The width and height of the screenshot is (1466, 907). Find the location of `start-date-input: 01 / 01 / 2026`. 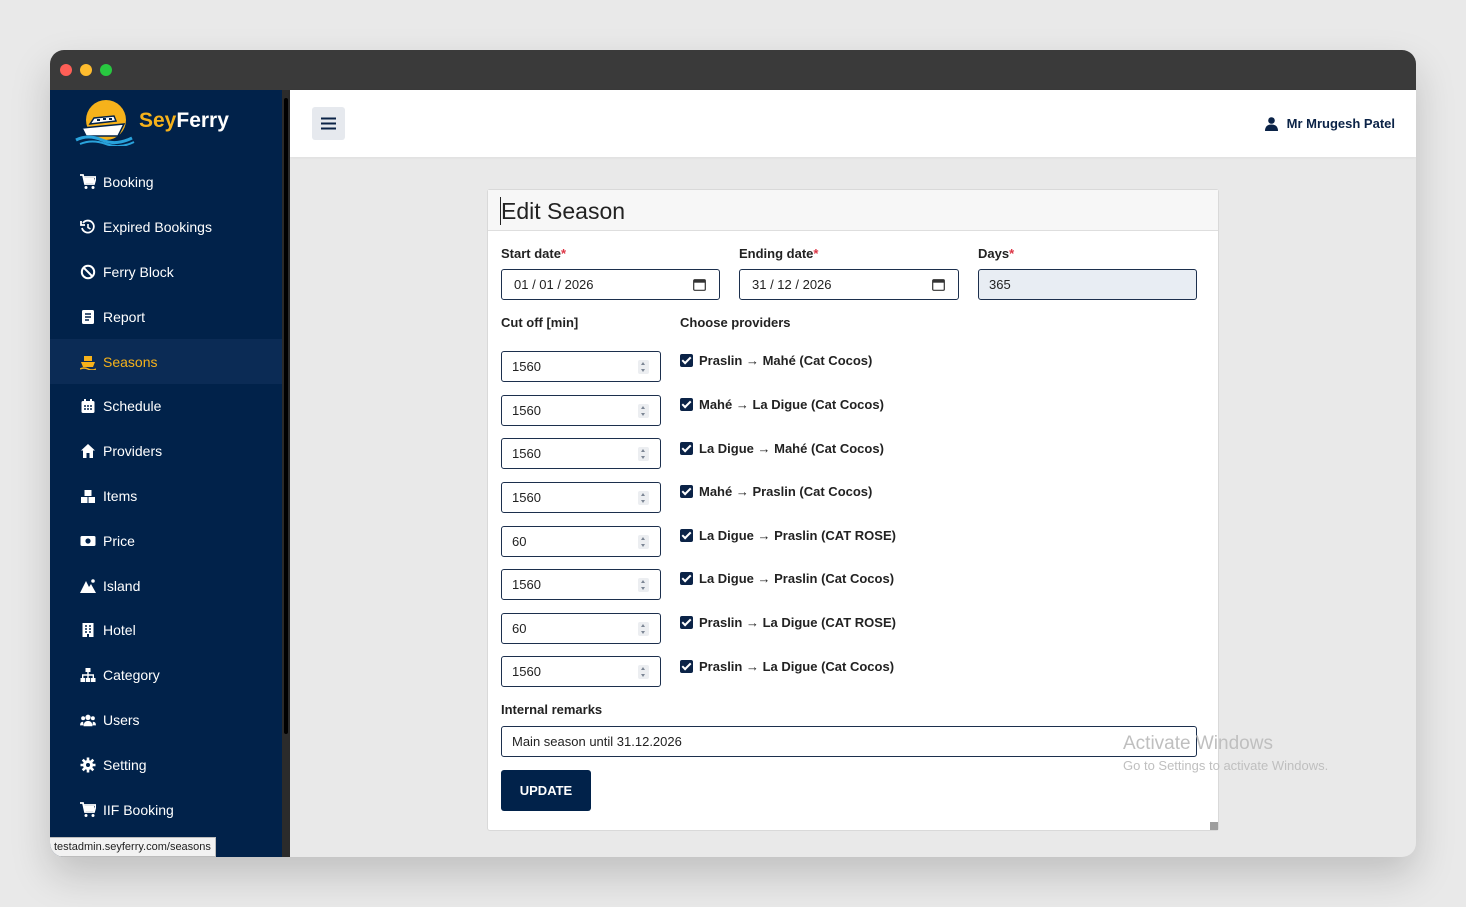

start-date-input: 01 / 01 / 2026 is located at coordinates (610, 284).